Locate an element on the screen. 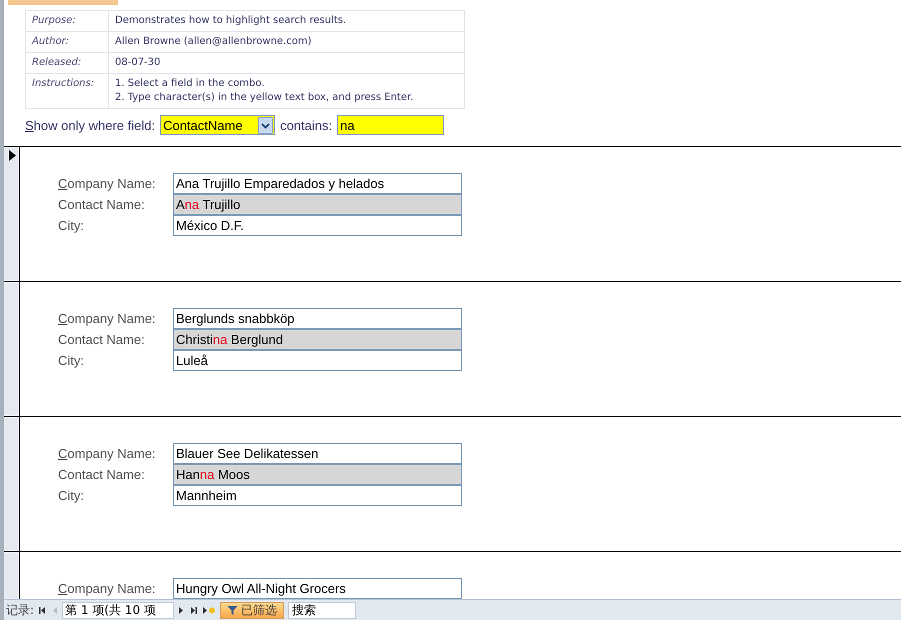 This screenshot has height=620, width=901. field-text: Trujillo is located at coordinates (221, 204).